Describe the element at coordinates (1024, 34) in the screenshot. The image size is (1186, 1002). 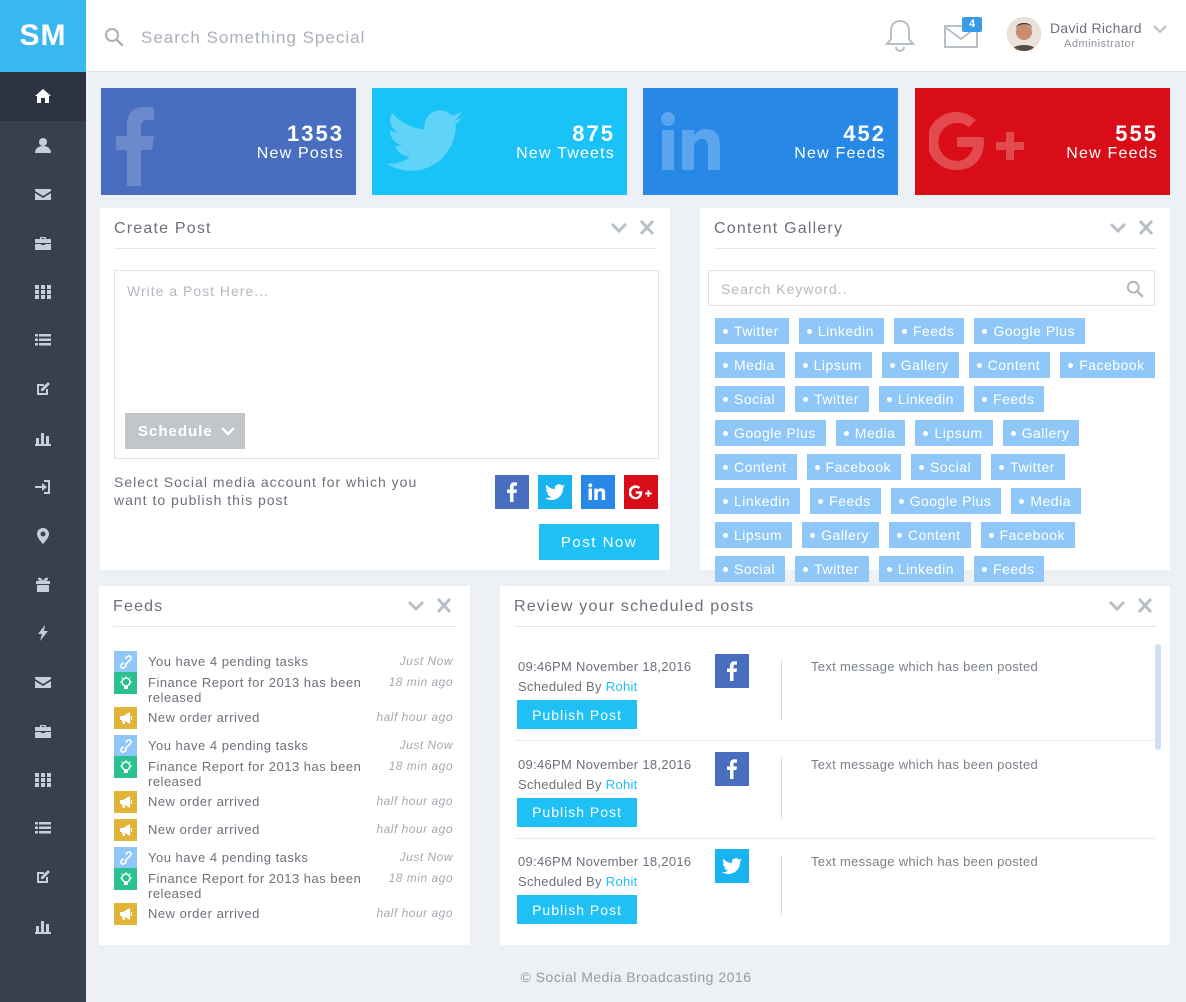
I see `avatar` at that location.